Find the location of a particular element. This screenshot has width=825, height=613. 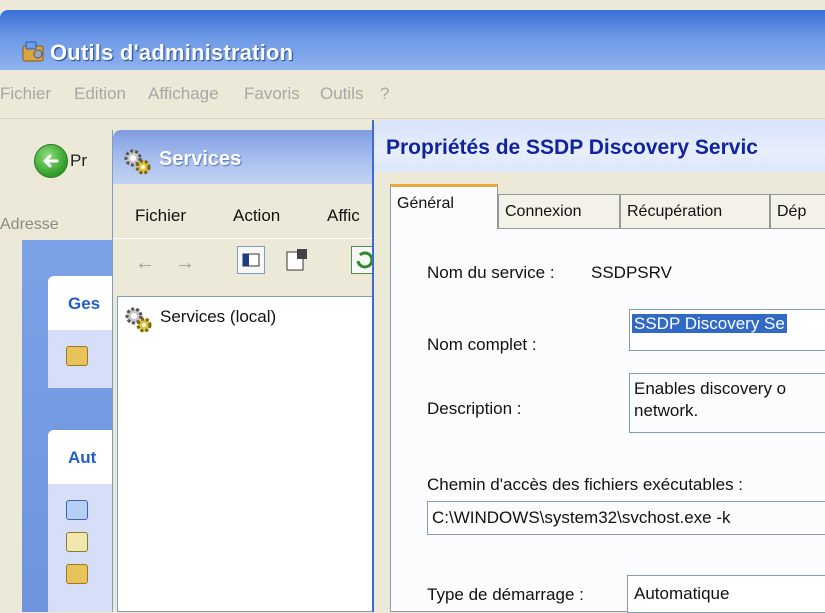

dialog-title: Propriétés de SSDP Discovery Servic is located at coordinates (572, 147).